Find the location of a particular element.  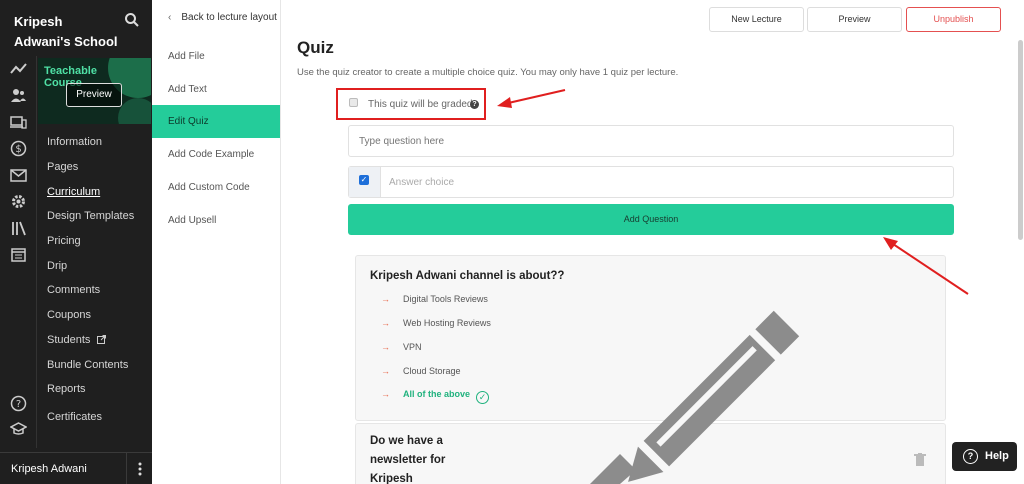

question-input is located at coordinates (651, 141).